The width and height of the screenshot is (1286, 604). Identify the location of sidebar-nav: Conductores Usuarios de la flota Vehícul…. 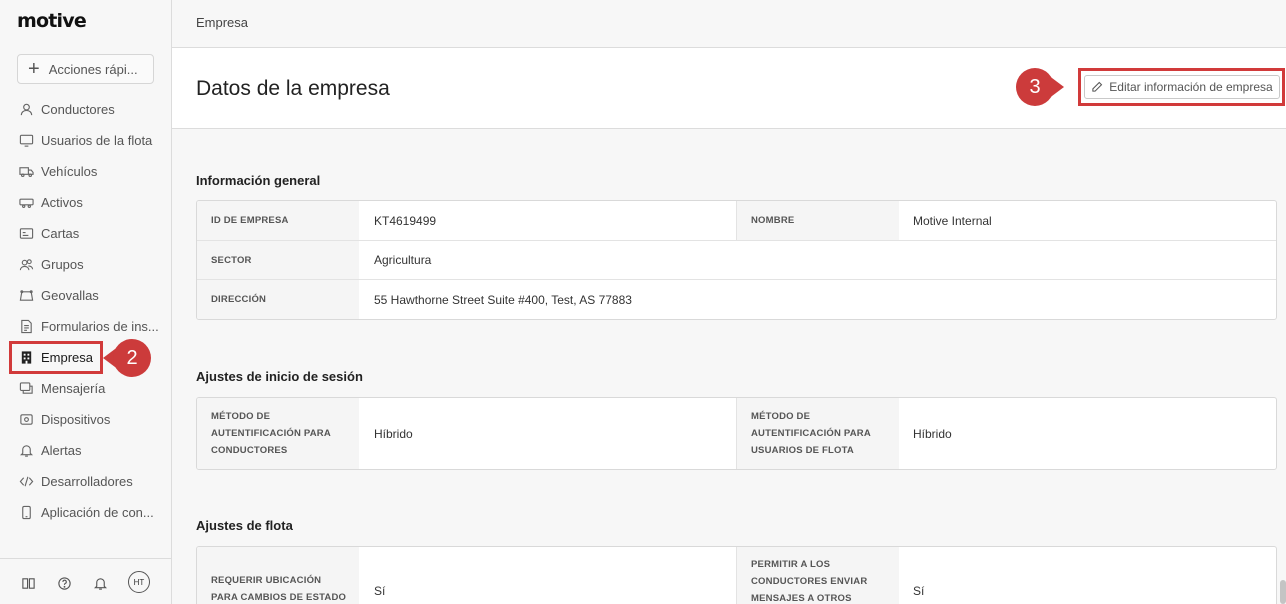
(85, 311).